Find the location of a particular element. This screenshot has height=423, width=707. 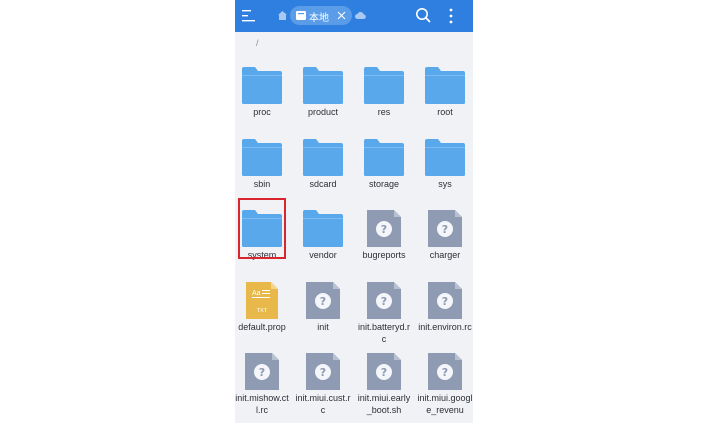

file-item: ? charger is located at coordinates (446, 237).